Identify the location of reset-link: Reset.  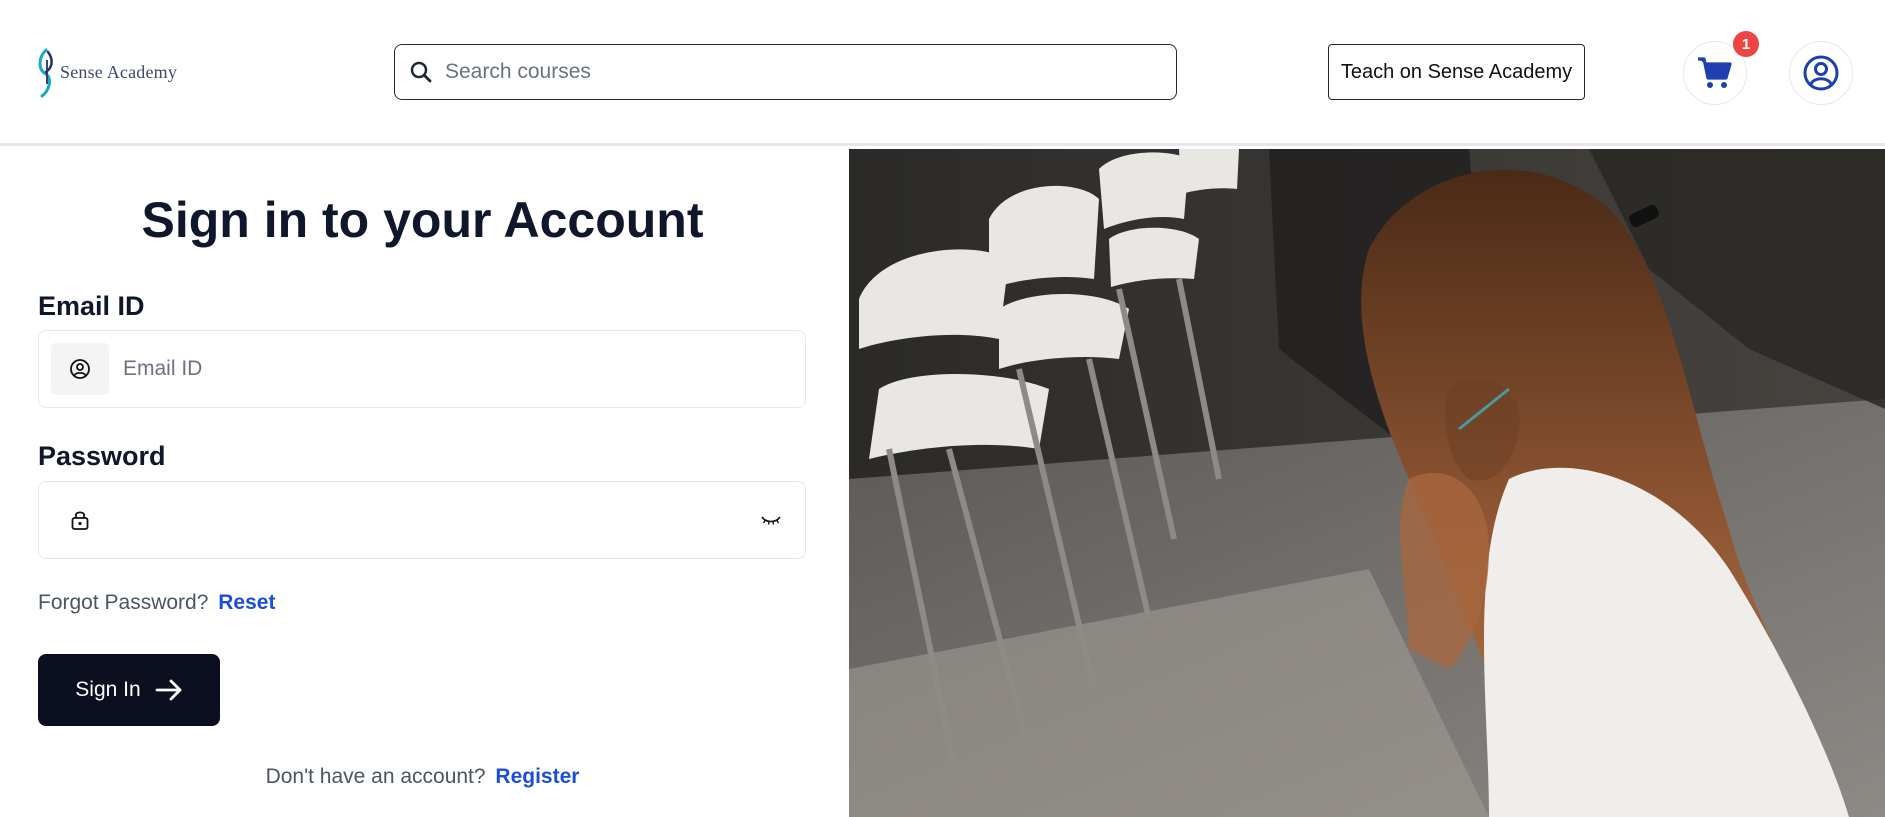
(246, 602).